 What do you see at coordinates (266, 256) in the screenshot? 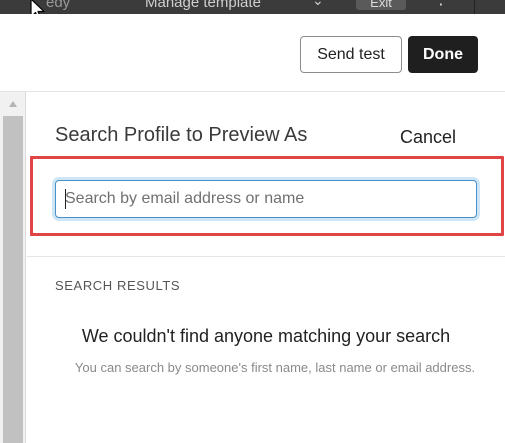
I see `section-divider` at bounding box center [266, 256].